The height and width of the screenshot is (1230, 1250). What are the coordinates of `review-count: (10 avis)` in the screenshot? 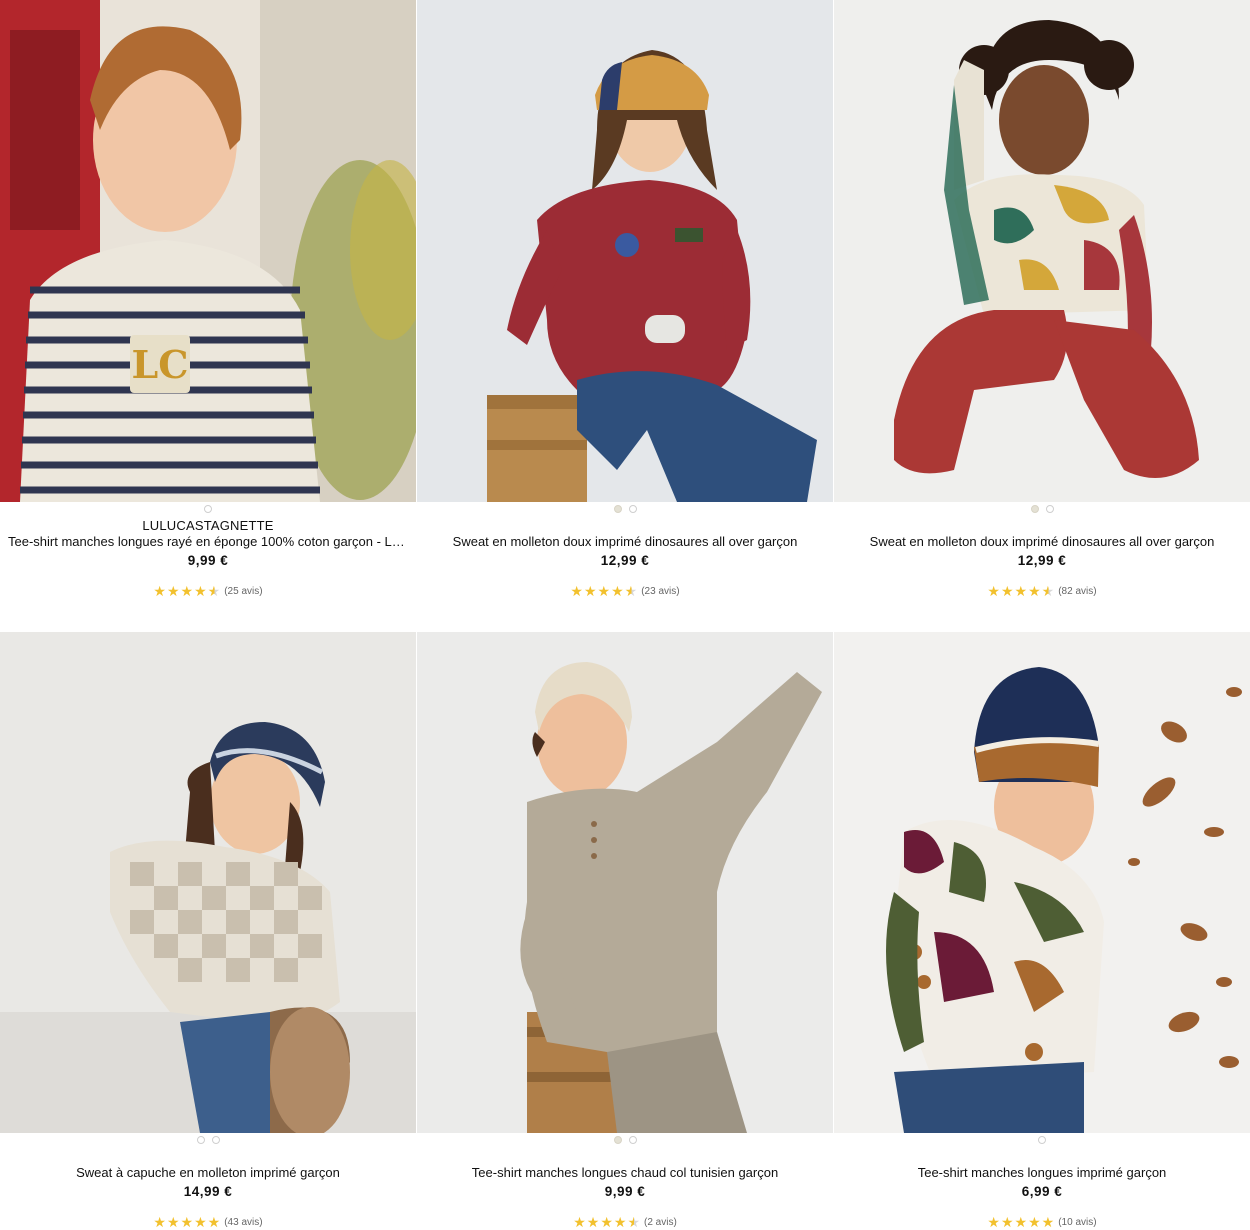 It's located at (1077, 1222).